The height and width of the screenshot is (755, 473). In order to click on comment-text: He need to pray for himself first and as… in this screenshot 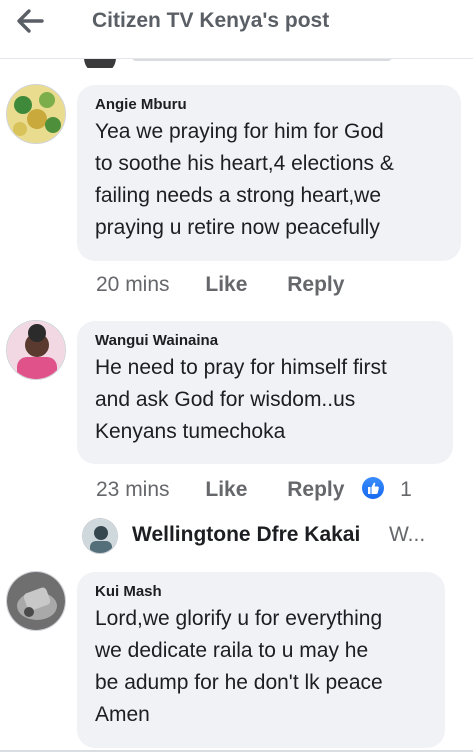, I will do `click(266, 400)`.